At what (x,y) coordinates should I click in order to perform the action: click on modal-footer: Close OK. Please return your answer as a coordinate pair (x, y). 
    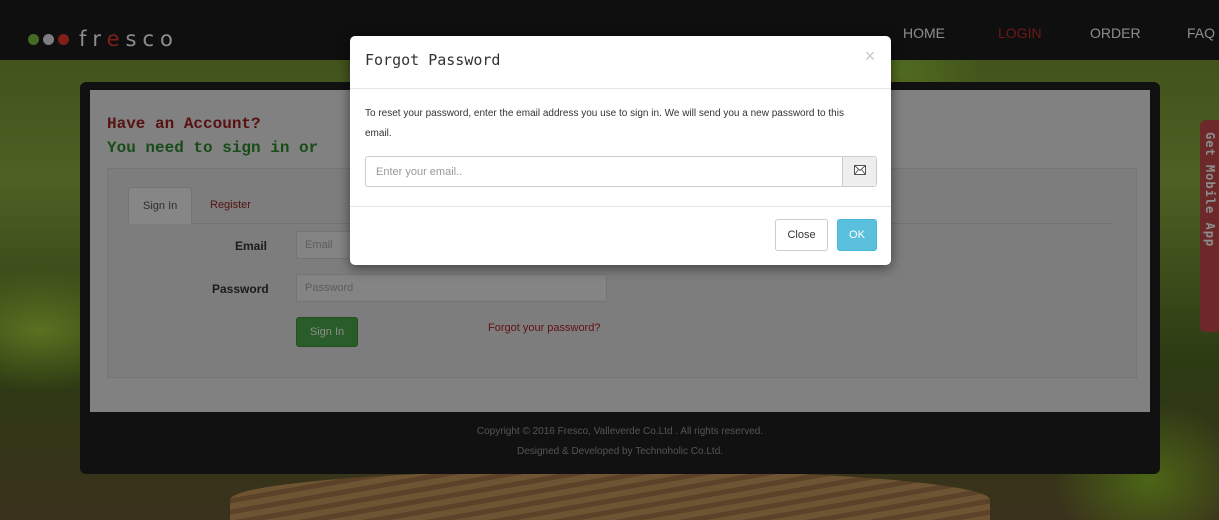
    Looking at the image, I should click on (620, 235).